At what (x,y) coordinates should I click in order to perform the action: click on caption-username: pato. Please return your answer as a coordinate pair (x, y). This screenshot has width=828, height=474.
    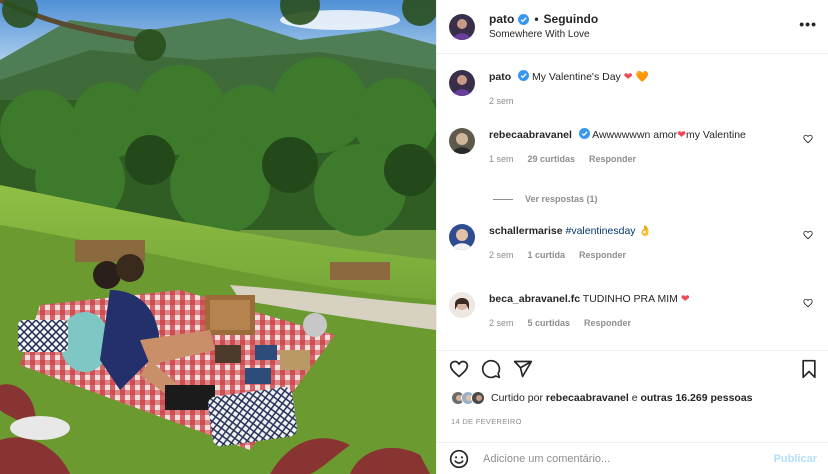
    Looking at the image, I should click on (500, 77).